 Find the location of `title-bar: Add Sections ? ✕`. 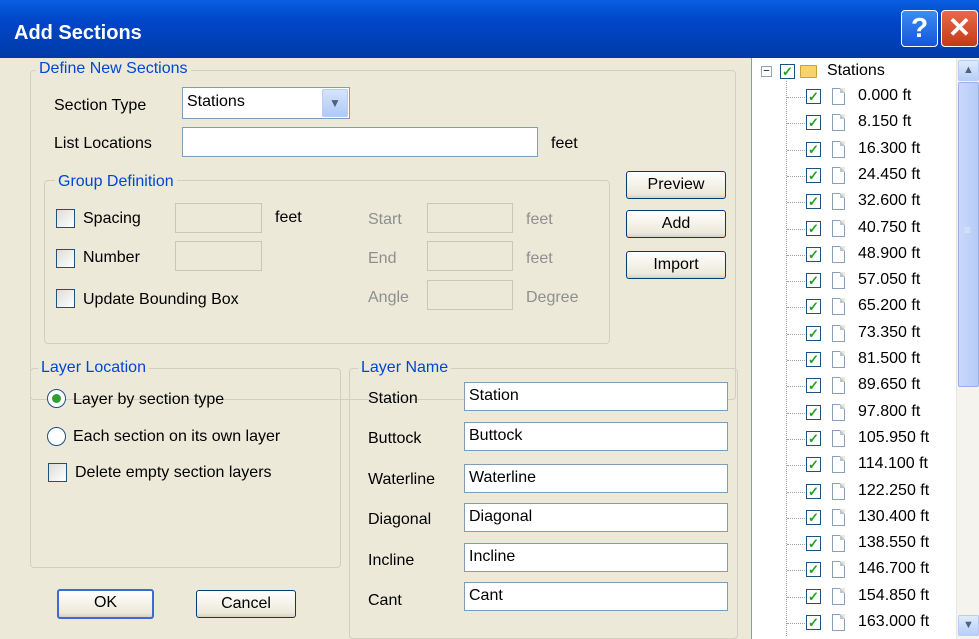

title-bar: Add Sections ? ✕ is located at coordinates (489, 29).